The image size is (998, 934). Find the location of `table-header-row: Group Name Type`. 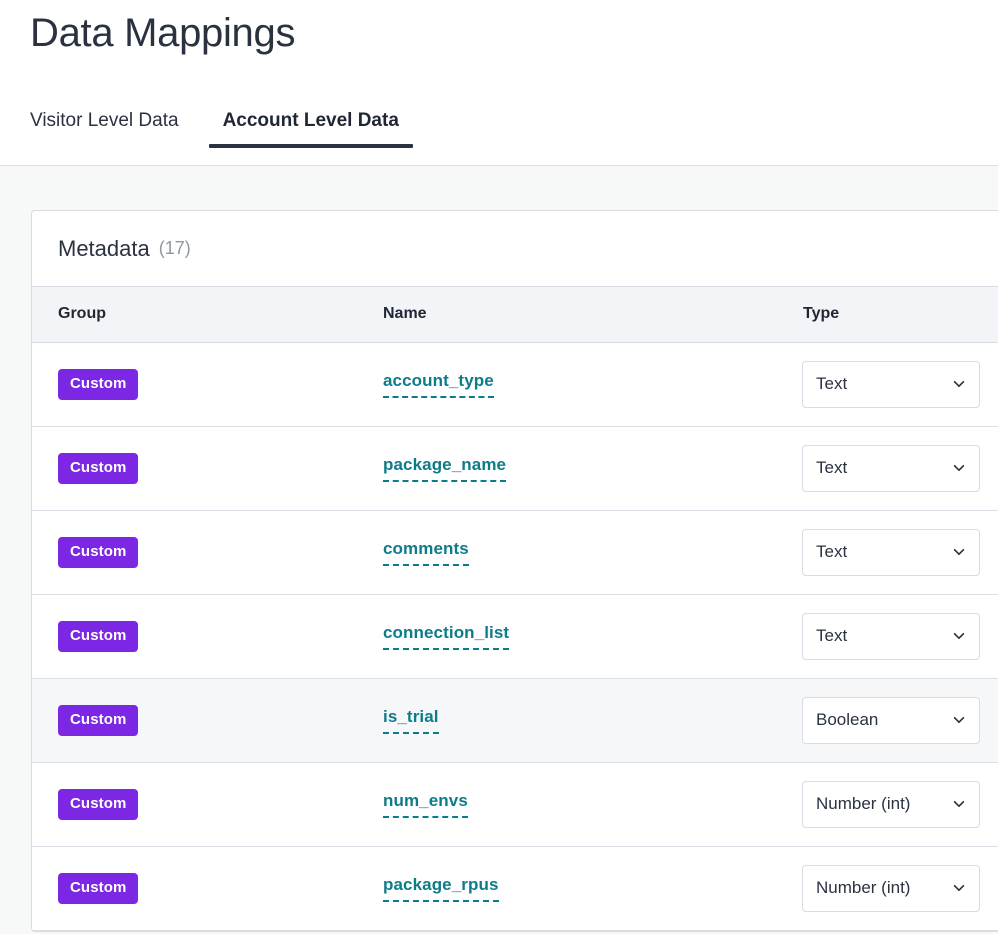

table-header-row: Group Name Type is located at coordinates (515, 315).